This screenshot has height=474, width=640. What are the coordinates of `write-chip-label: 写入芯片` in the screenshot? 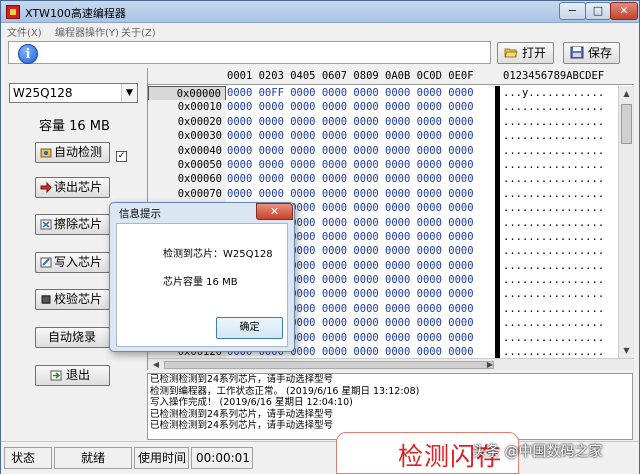 It's located at (78, 262).